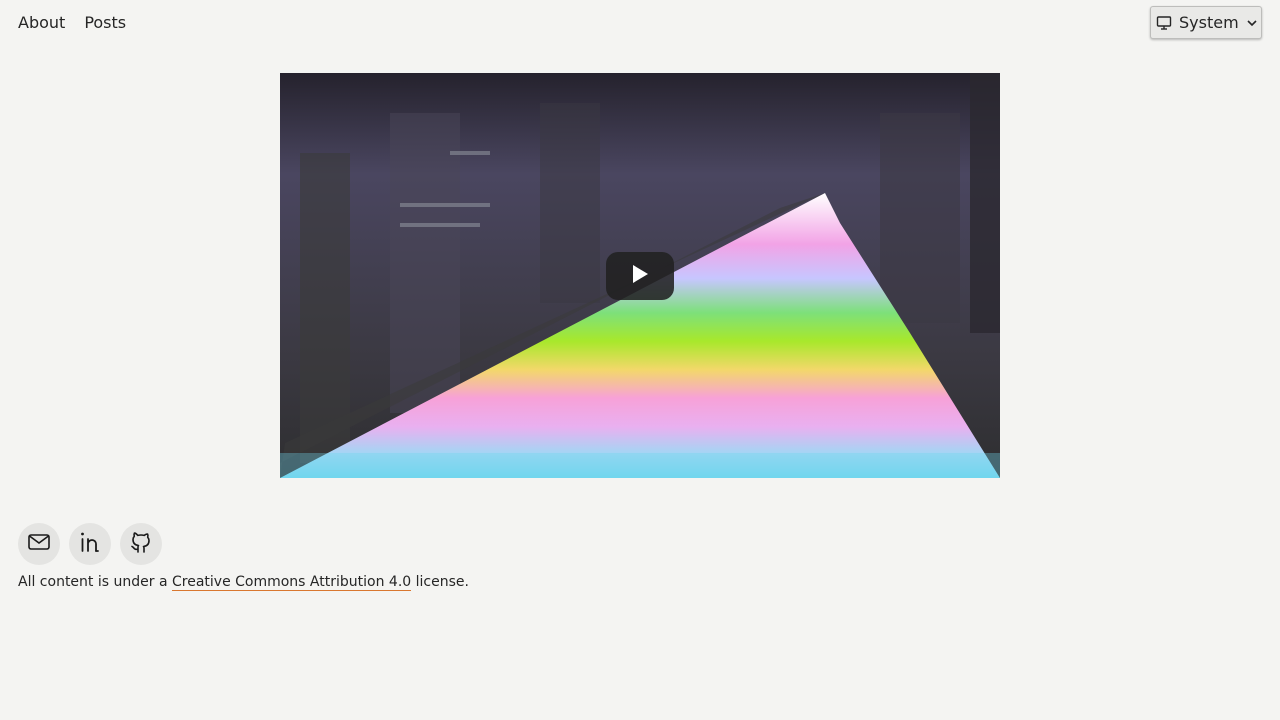 The height and width of the screenshot is (720, 1280). What do you see at coordinates (41, 23) in the screenshot?
I see `nav-about-link: About` at bounding box center [41, 23].